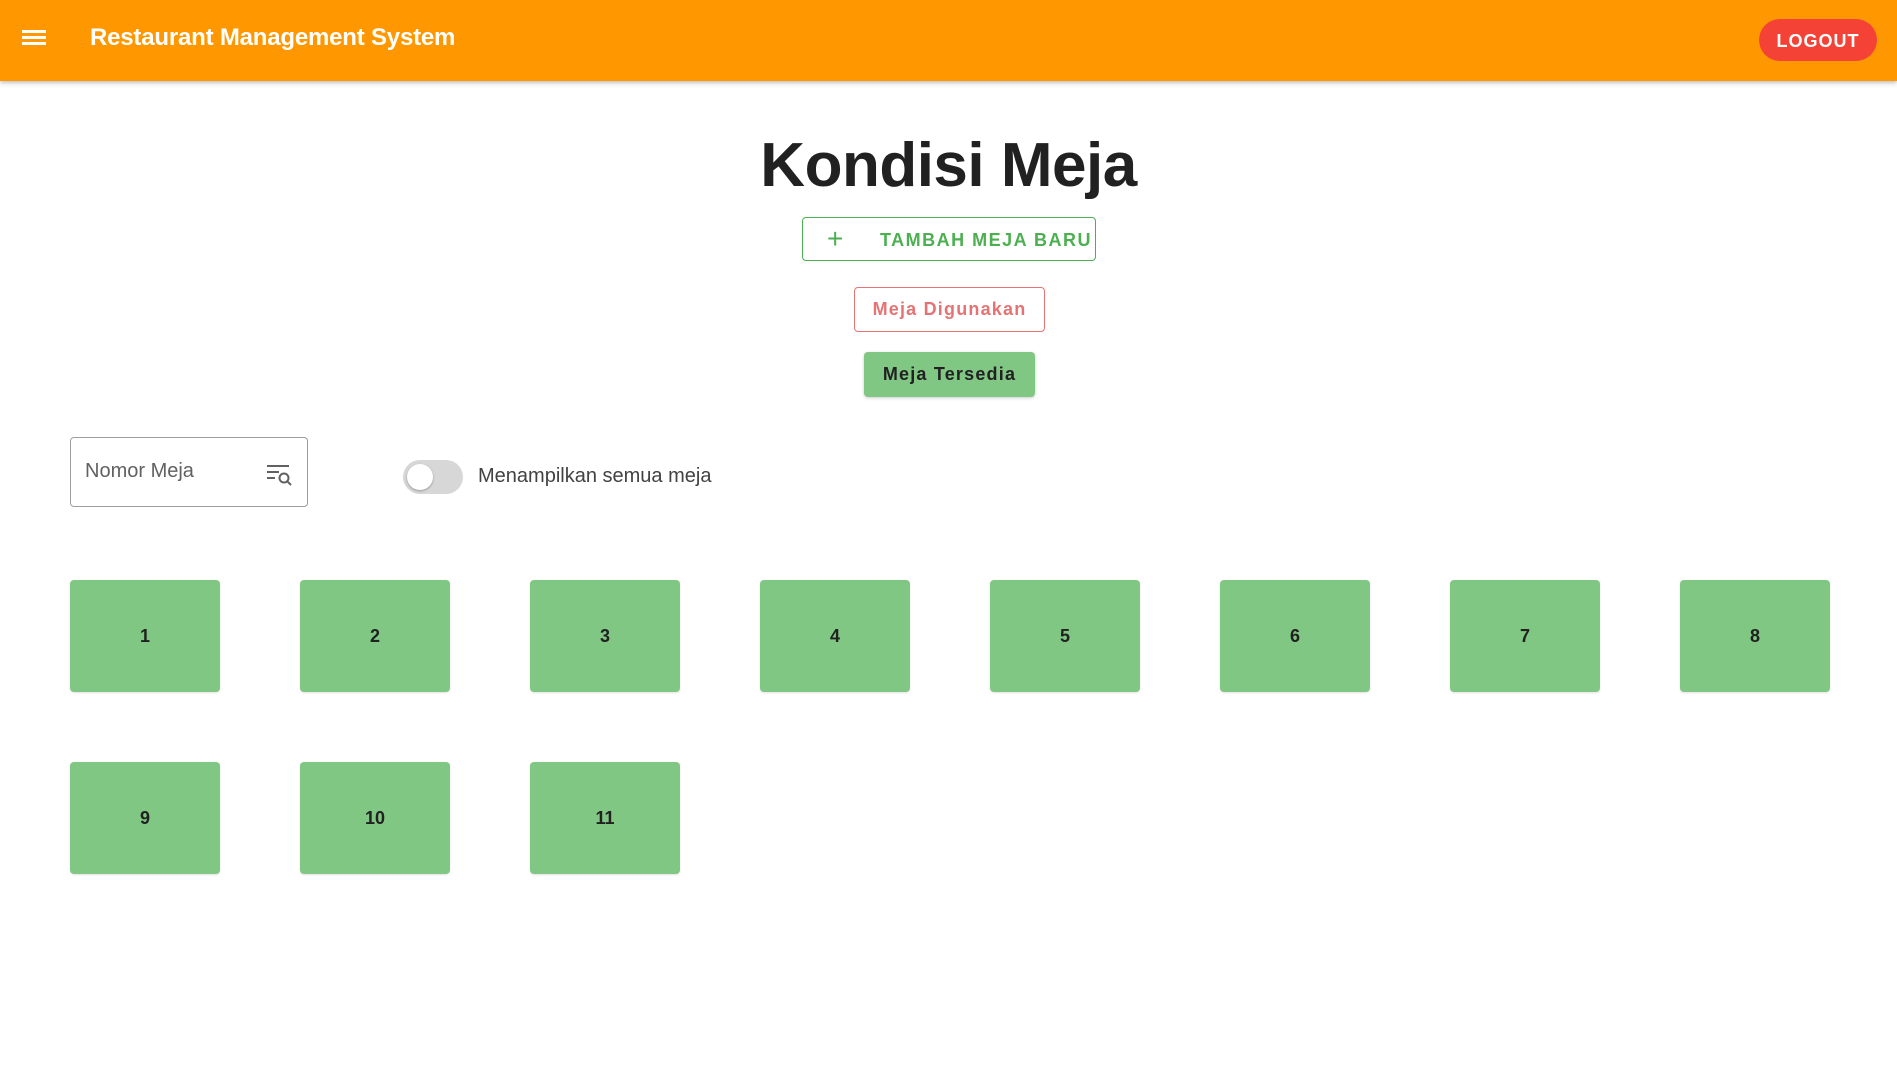  I want to click on table-tile: 3, so click(605, 636).